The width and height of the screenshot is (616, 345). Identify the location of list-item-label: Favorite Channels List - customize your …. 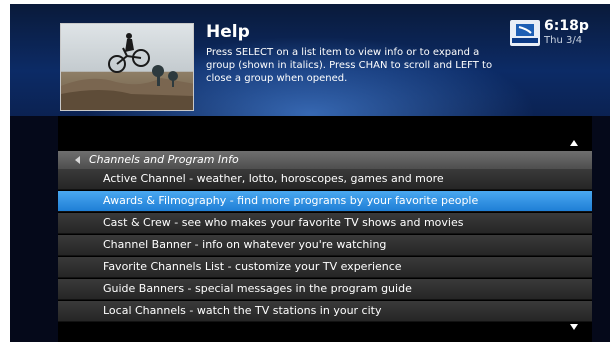
(252, 266).